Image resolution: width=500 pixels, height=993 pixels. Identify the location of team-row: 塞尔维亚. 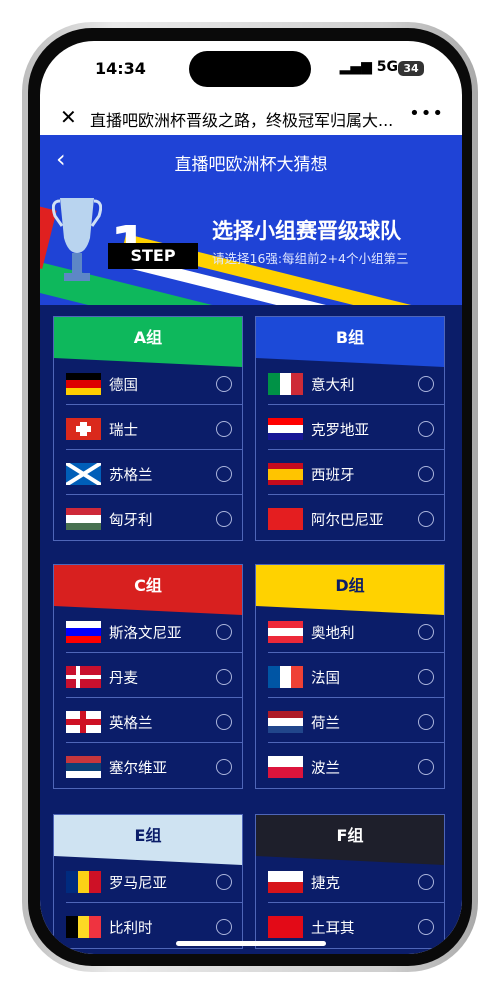
(154, 765).